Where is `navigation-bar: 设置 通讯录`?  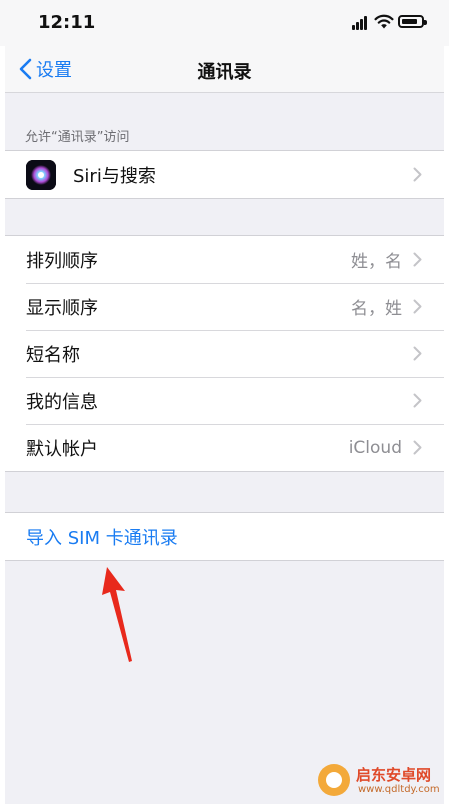 navigation-bar: 设置 通讯录 is located at coordinates (224, 69).